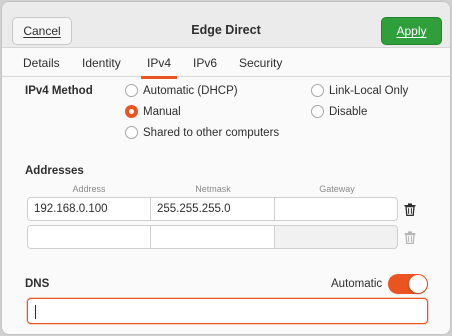  Describe the element at coordinates (213, 189) in the screenshot. I see `column-header-netmask: Netmask` at that location.